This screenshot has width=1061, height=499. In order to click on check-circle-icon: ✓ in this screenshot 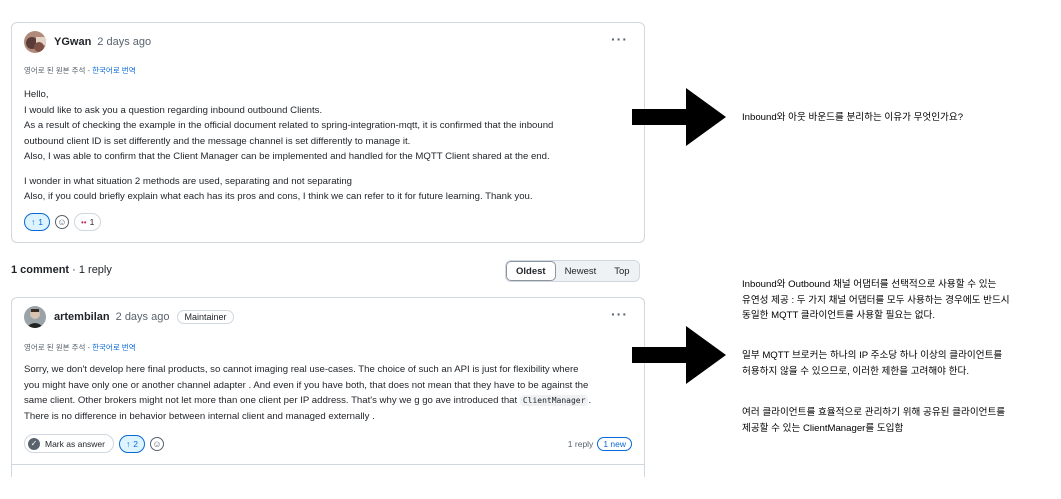, I will do `click(34, 443)`.